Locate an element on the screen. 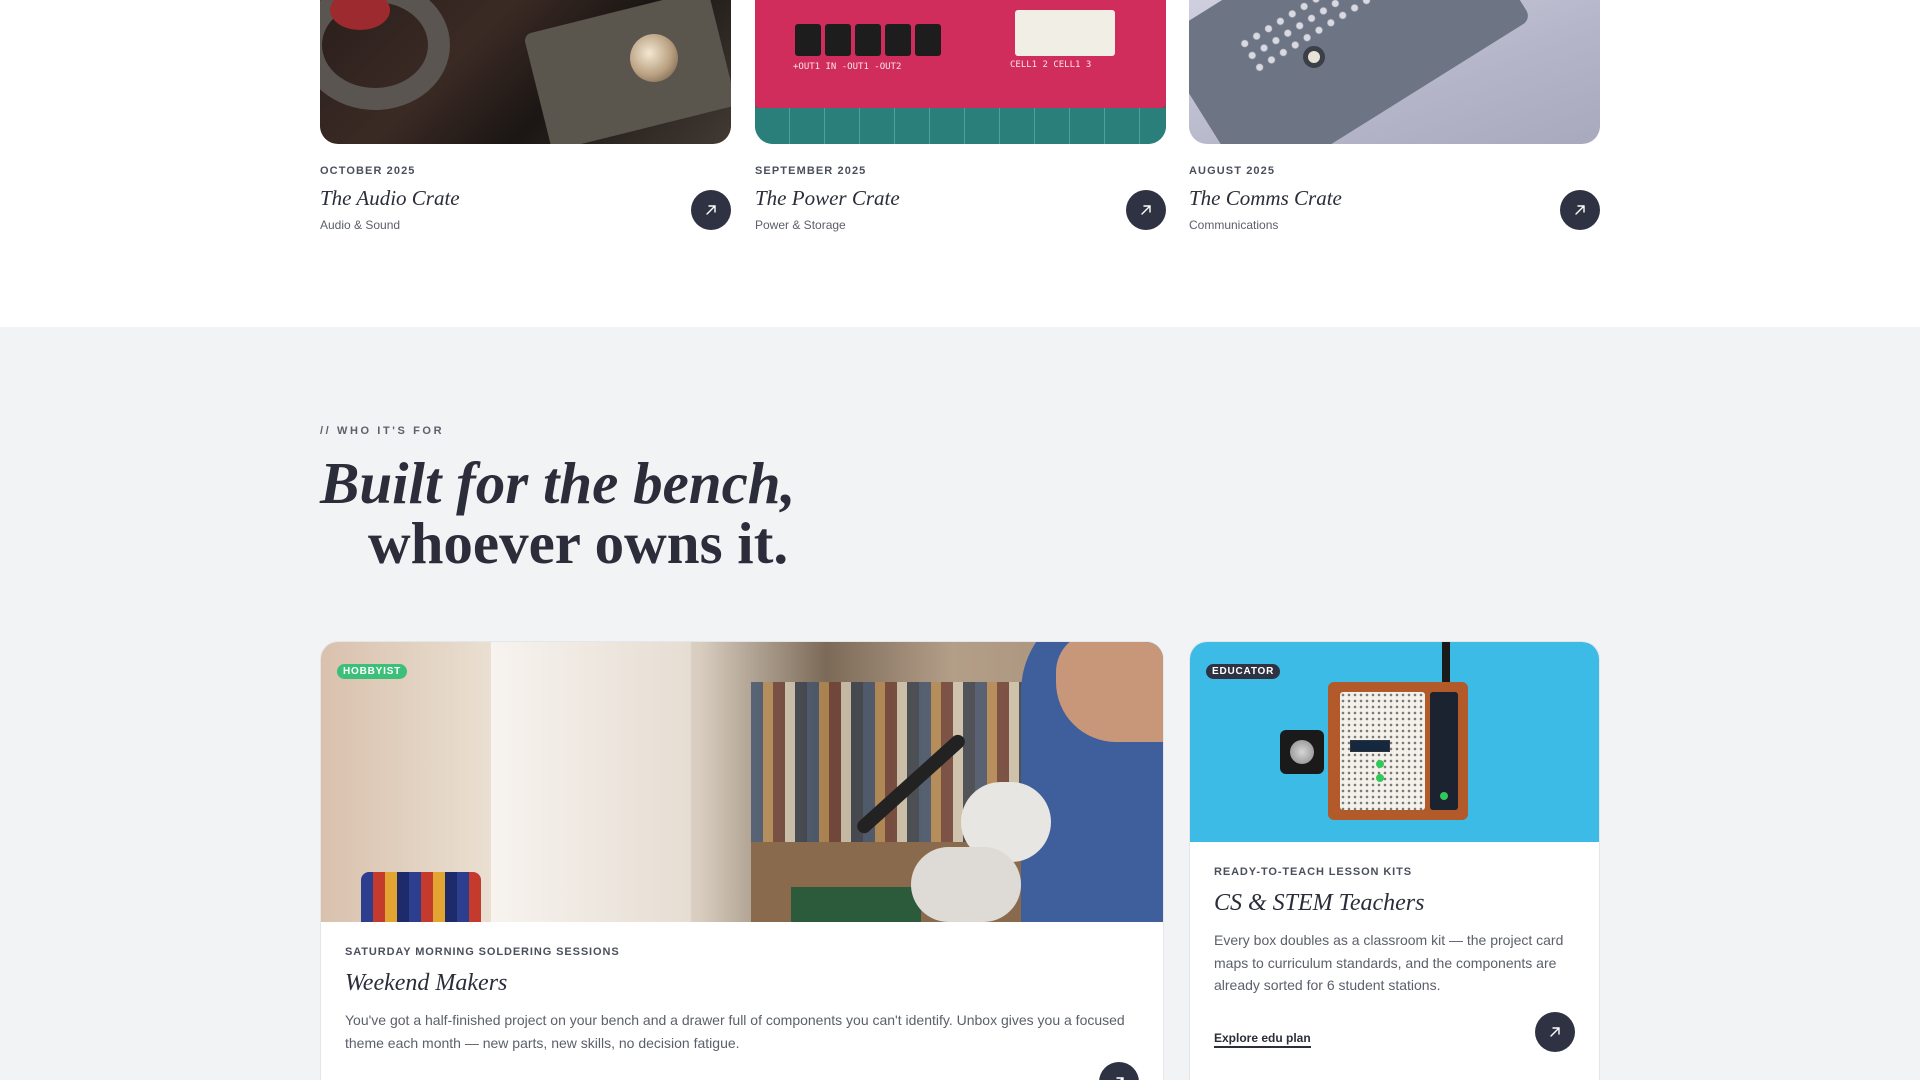  section-headline: Built for the bench, whoever owns it. is located at coordinates (557, 513).